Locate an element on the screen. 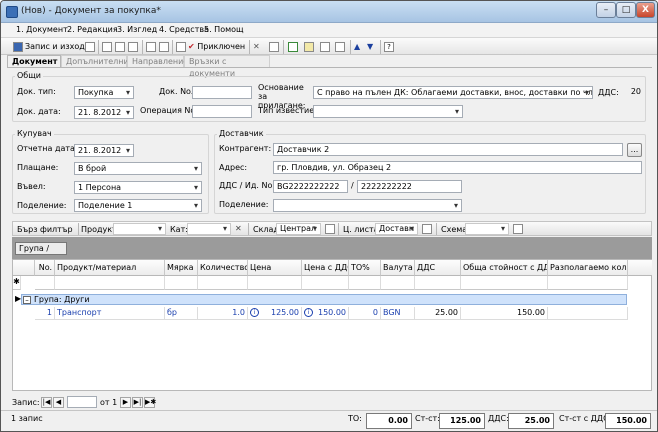 This screenshot has height=432, width=658. last-record-button: ▶| is located at coordinates (137, 402).